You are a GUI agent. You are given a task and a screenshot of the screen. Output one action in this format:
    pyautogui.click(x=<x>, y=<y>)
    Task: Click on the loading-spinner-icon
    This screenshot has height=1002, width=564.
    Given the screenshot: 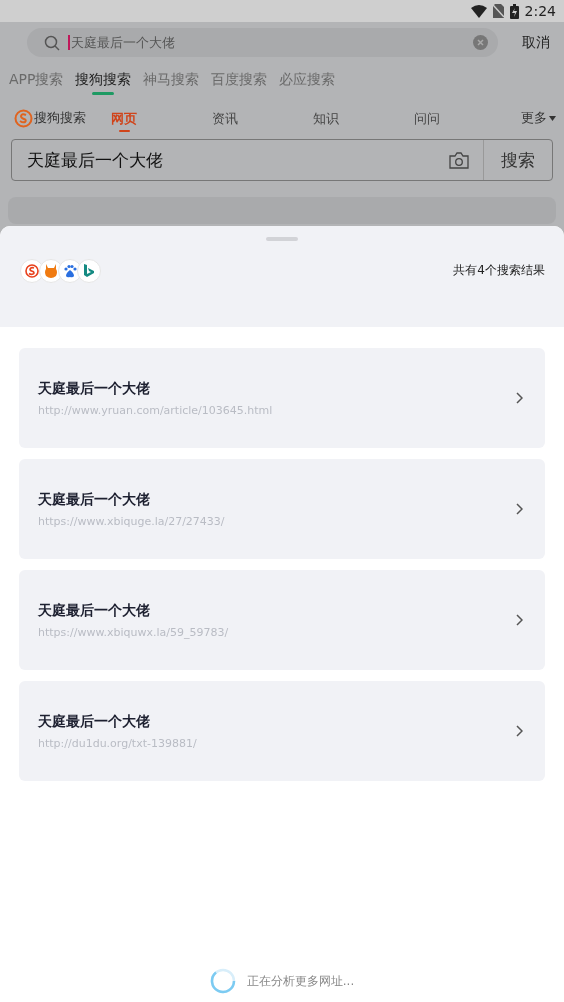 What is the action you would take?
    pyautogui.click(x=222, y=981)
    